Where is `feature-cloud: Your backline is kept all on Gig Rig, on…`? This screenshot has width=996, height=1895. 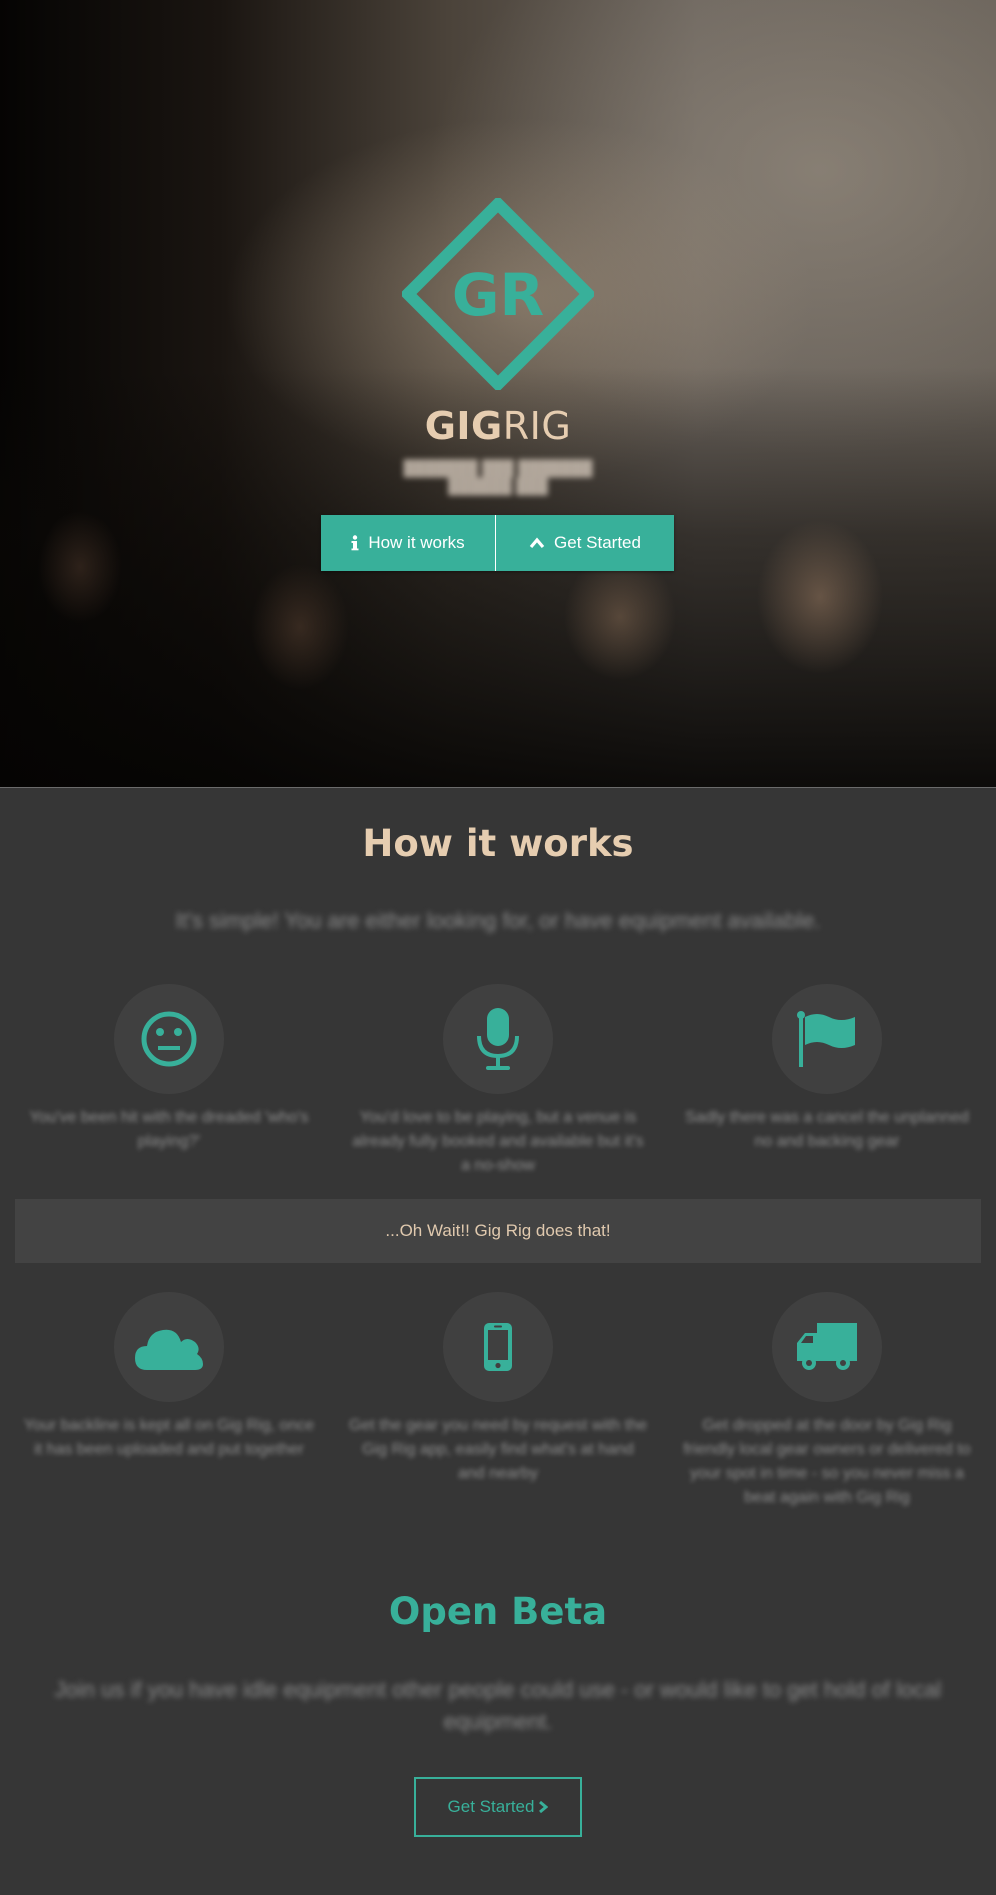 feature-cloud: Your backline is kept all on Gig Rig, on… is located at coordinates (169, 1377).